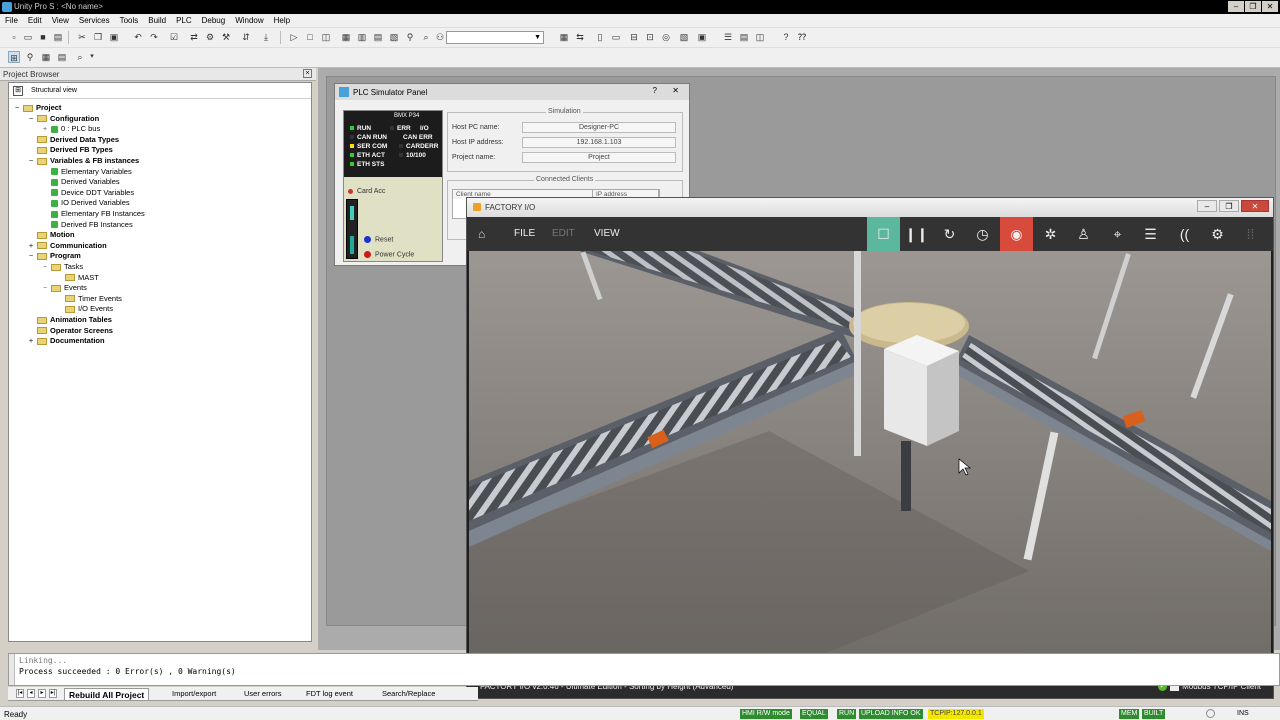 This screenshot has width=1280, height=720. Describe the element at coordinates (70, 320) in the screenshot. I see `tree-item: Animation Tables` at that location.